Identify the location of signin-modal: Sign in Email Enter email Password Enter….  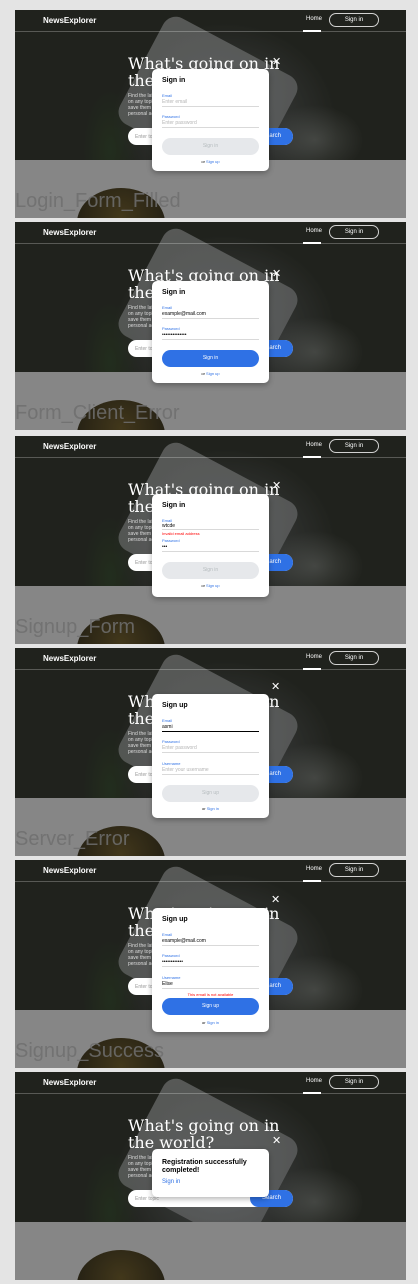
(210, 120).